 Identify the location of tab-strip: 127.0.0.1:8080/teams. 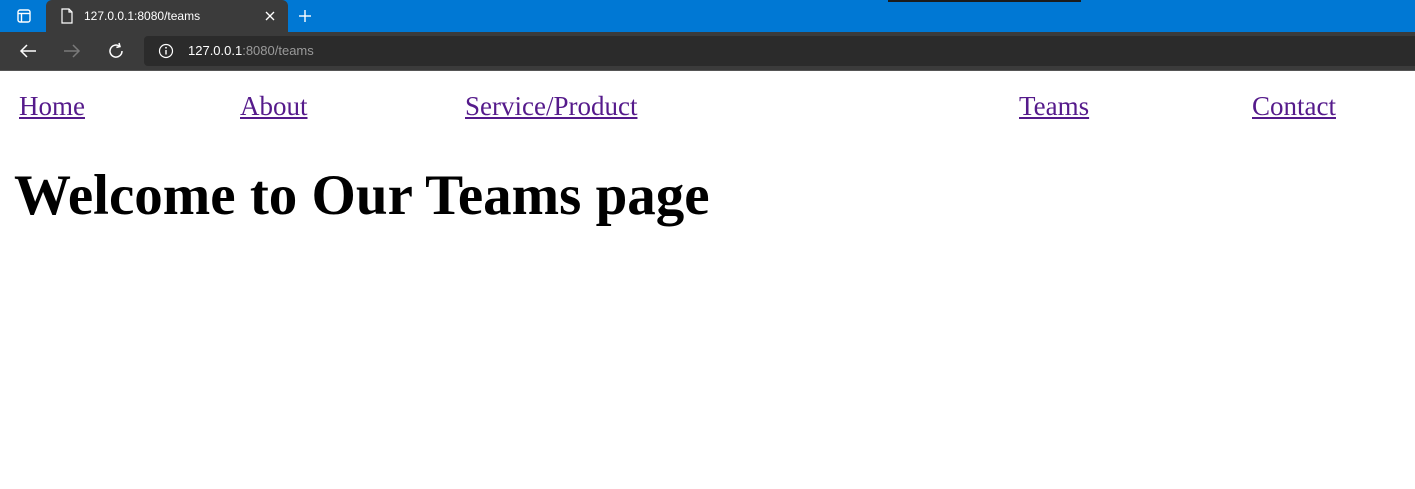
(707, 16).